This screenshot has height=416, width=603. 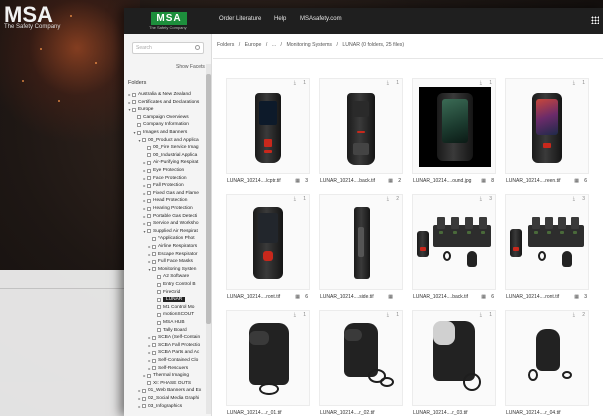 What do you see at coordinates (533, 181) in the screenshot?
I see `asset-filename: LUNAR_10214....reen.tif` at bounding box center [533, 181].